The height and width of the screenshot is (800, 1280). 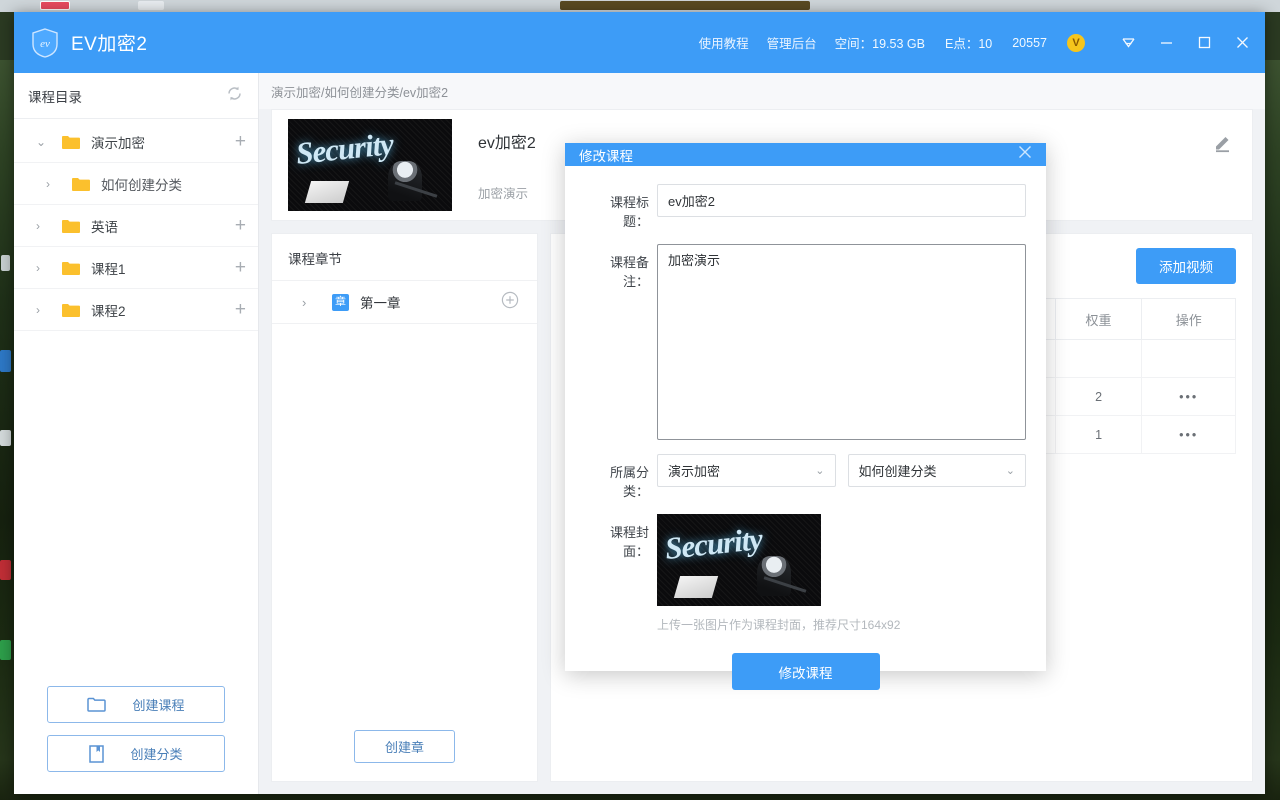 What do you see at coordinates (805, 154) in the screenshot?
I see `dialog-header: 修改课程` at bounding box center [805, 154].